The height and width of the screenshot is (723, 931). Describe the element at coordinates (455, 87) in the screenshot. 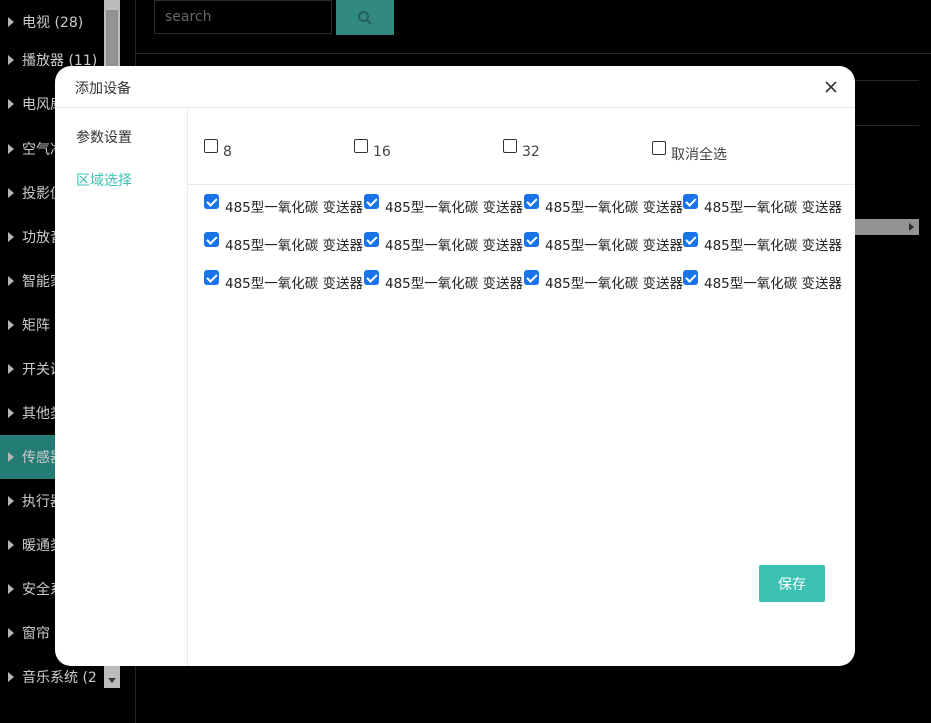

I see `dialog-header: 添加设备` at that location.